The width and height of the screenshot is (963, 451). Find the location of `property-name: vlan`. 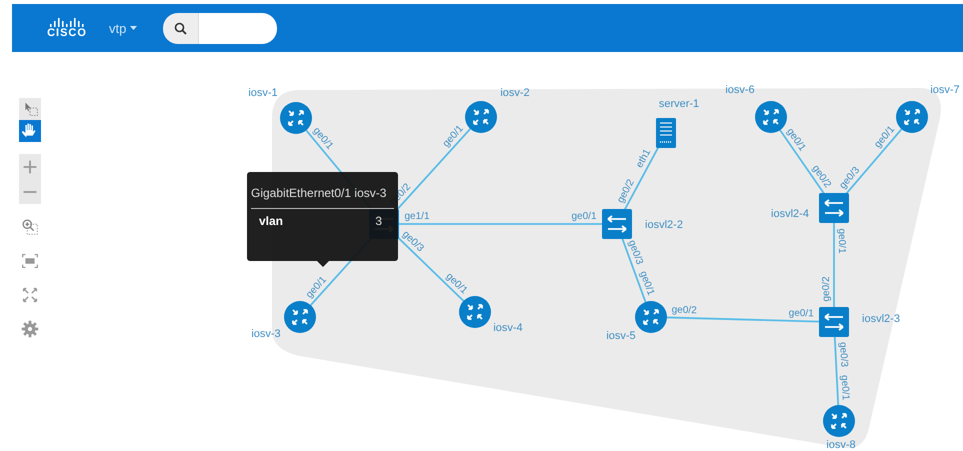

property-name: vlan is located at coordinates (271, 221).